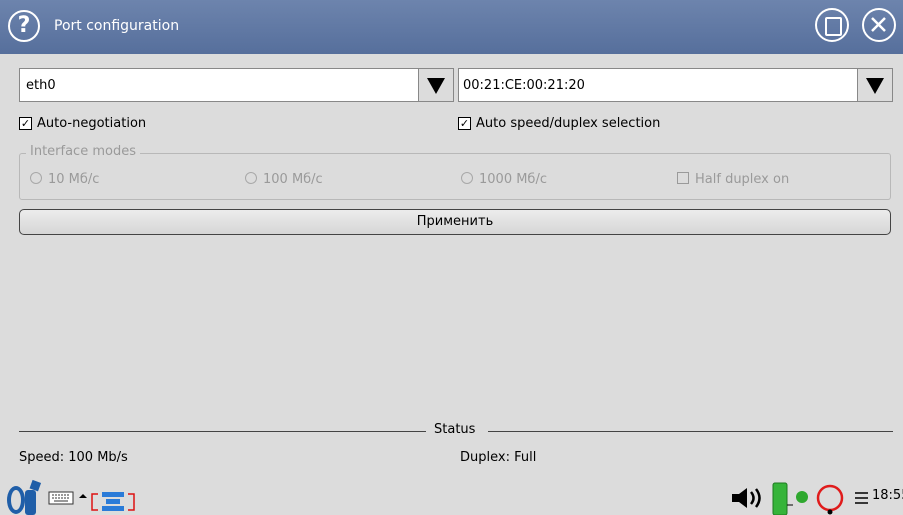 The image size is (903, 515). I want to click on apply-button: Применить, so click(455, 222).